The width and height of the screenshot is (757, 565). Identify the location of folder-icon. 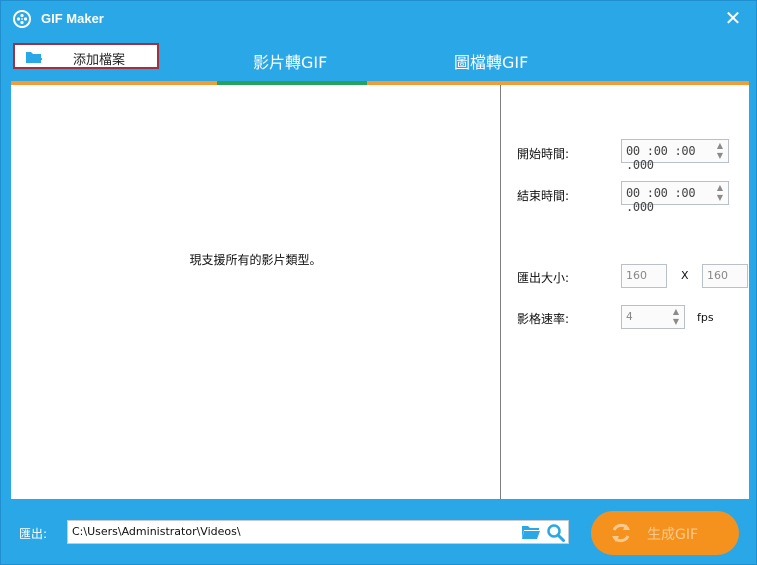
(531, 534).